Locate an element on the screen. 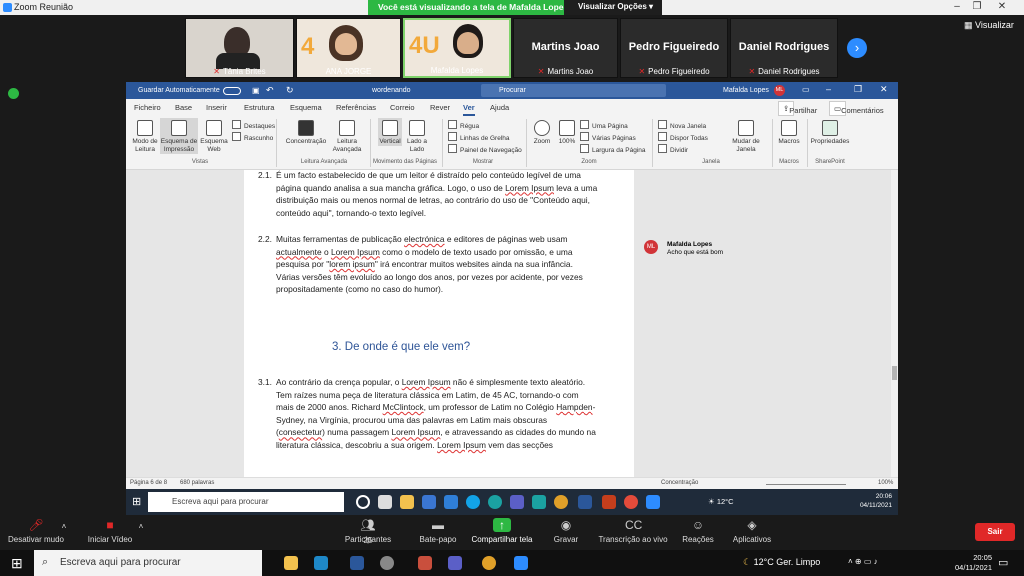  leave-button: Sair is located at coordinates (995, 532).